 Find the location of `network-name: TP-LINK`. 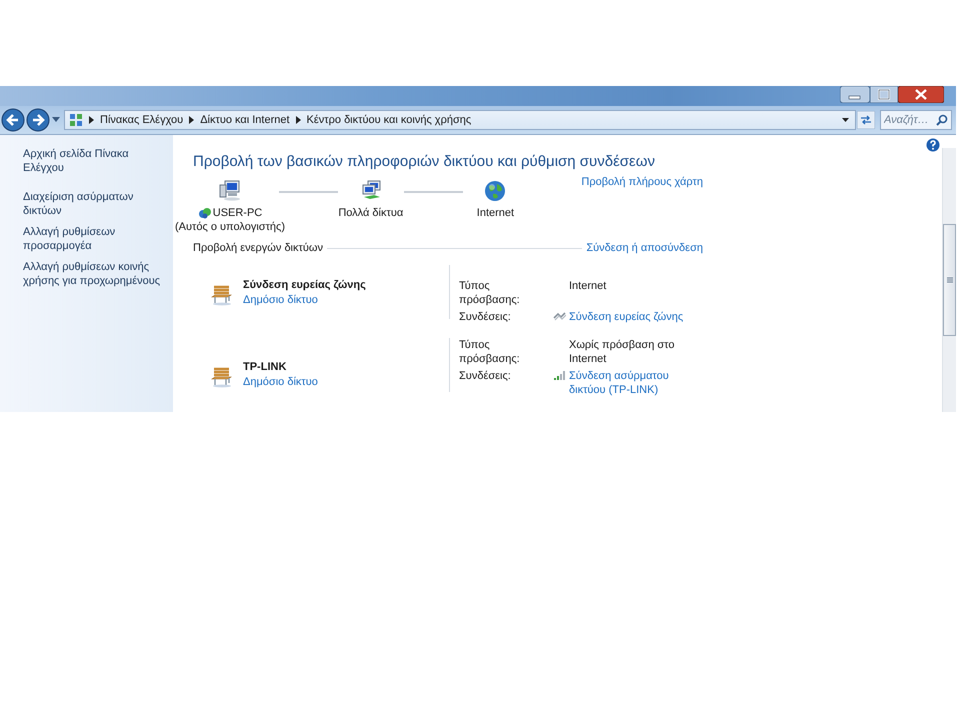

network-name: TP-LINK is located at coordinates (265, 367).